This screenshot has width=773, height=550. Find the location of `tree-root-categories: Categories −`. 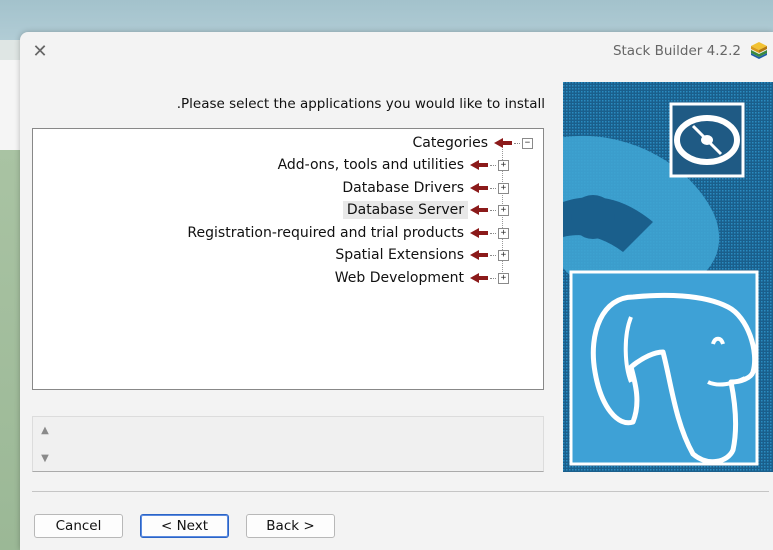

tree-root-categories: Categories − is located at coordinates (471, 143).